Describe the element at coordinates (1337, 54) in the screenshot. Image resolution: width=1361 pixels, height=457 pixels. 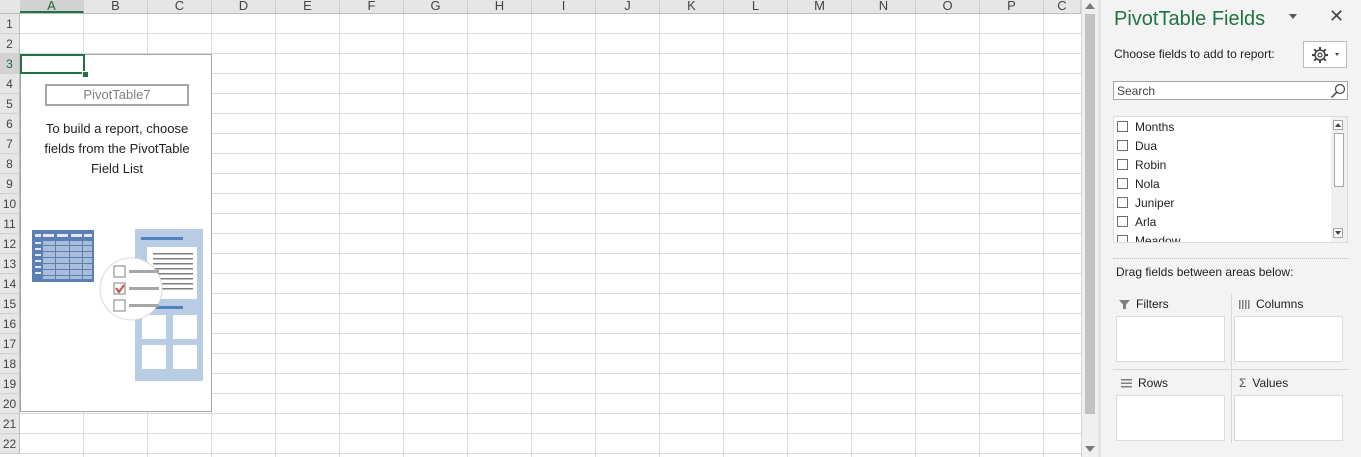
I see `chevron-down-icon` at that location.